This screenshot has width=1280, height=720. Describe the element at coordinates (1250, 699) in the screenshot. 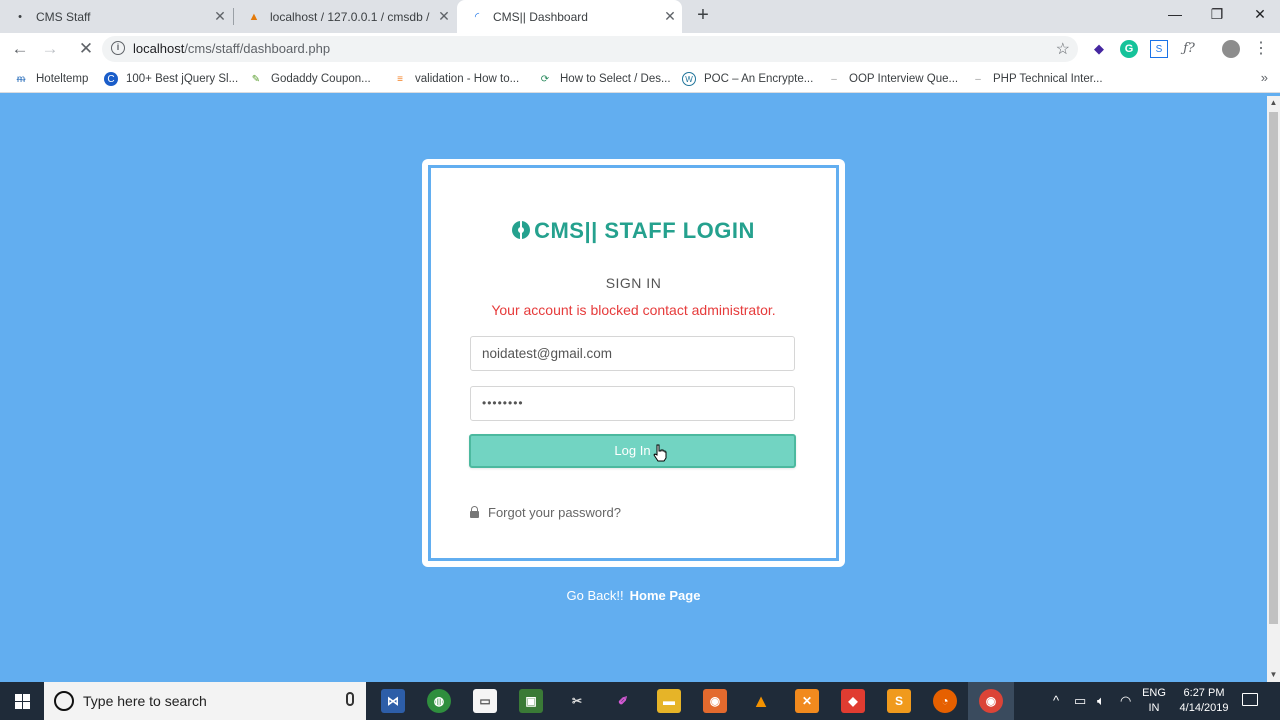

I see `notifications-icon` at that location.